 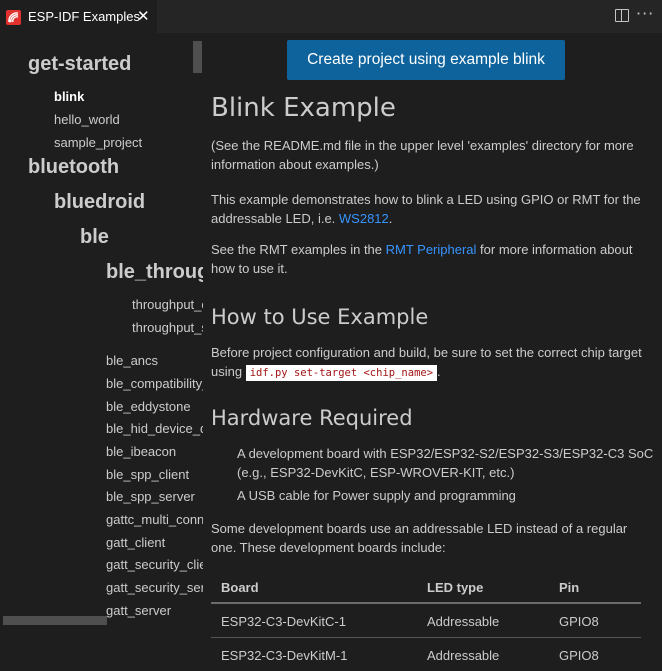 I want to click on tree-item-get-started: get-started, so click(x=79, y=64).